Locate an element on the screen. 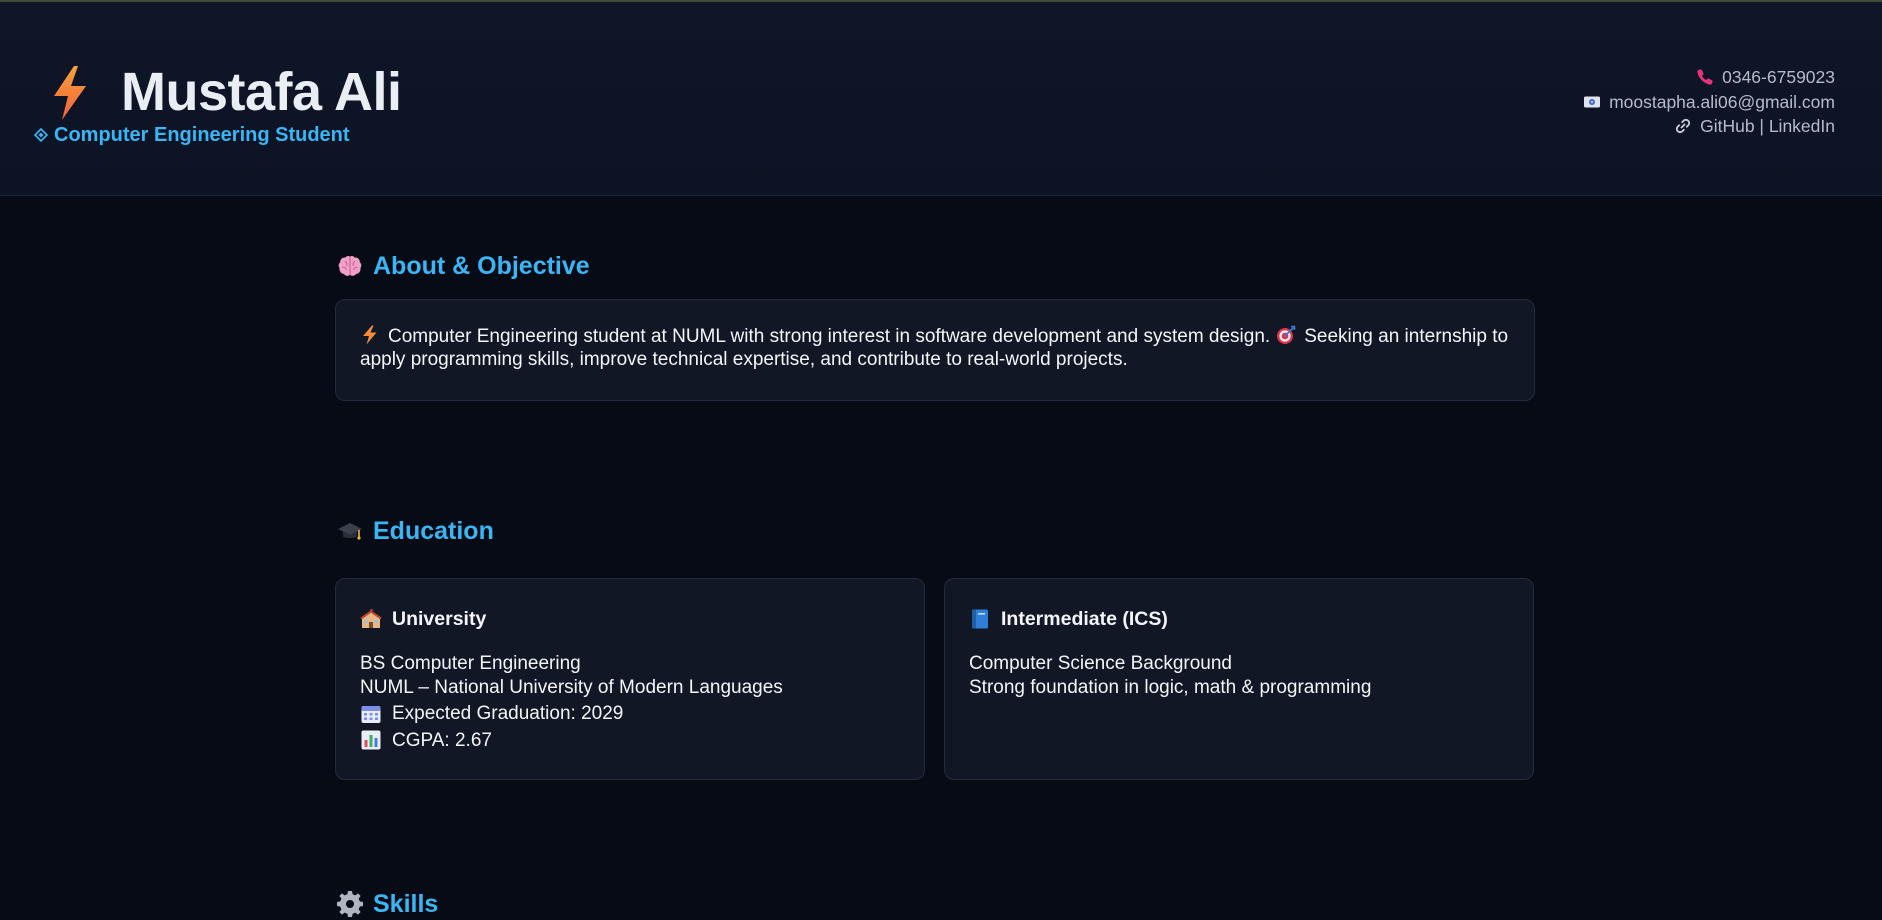  school-icon is located at coordinates (371, 618).